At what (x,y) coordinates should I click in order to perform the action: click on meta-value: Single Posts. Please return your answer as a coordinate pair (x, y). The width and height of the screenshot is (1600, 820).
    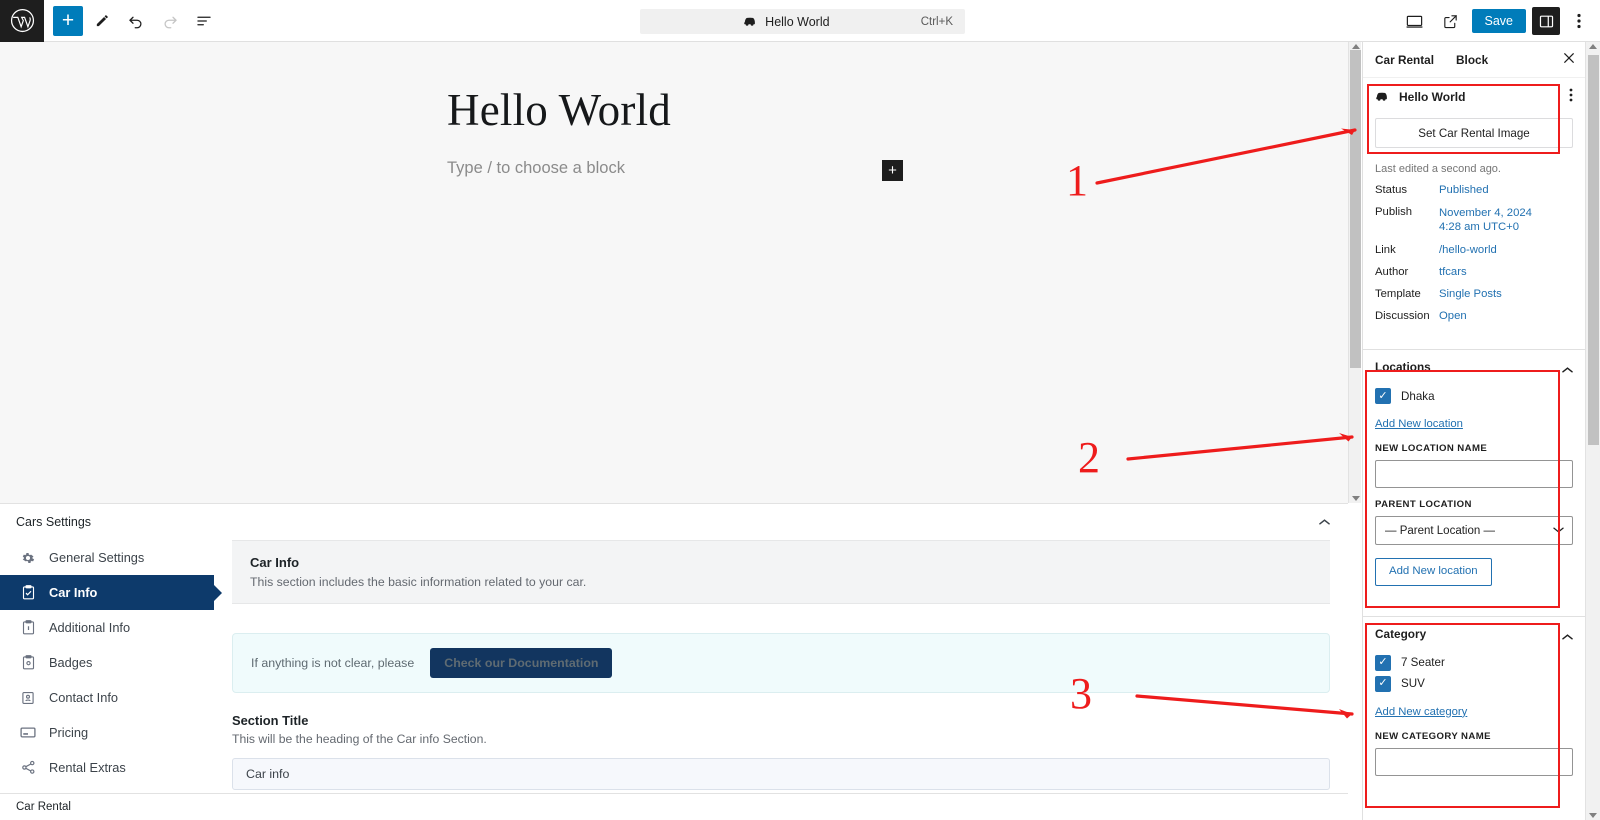
    Looking at the image, I should click on (1470, 294).